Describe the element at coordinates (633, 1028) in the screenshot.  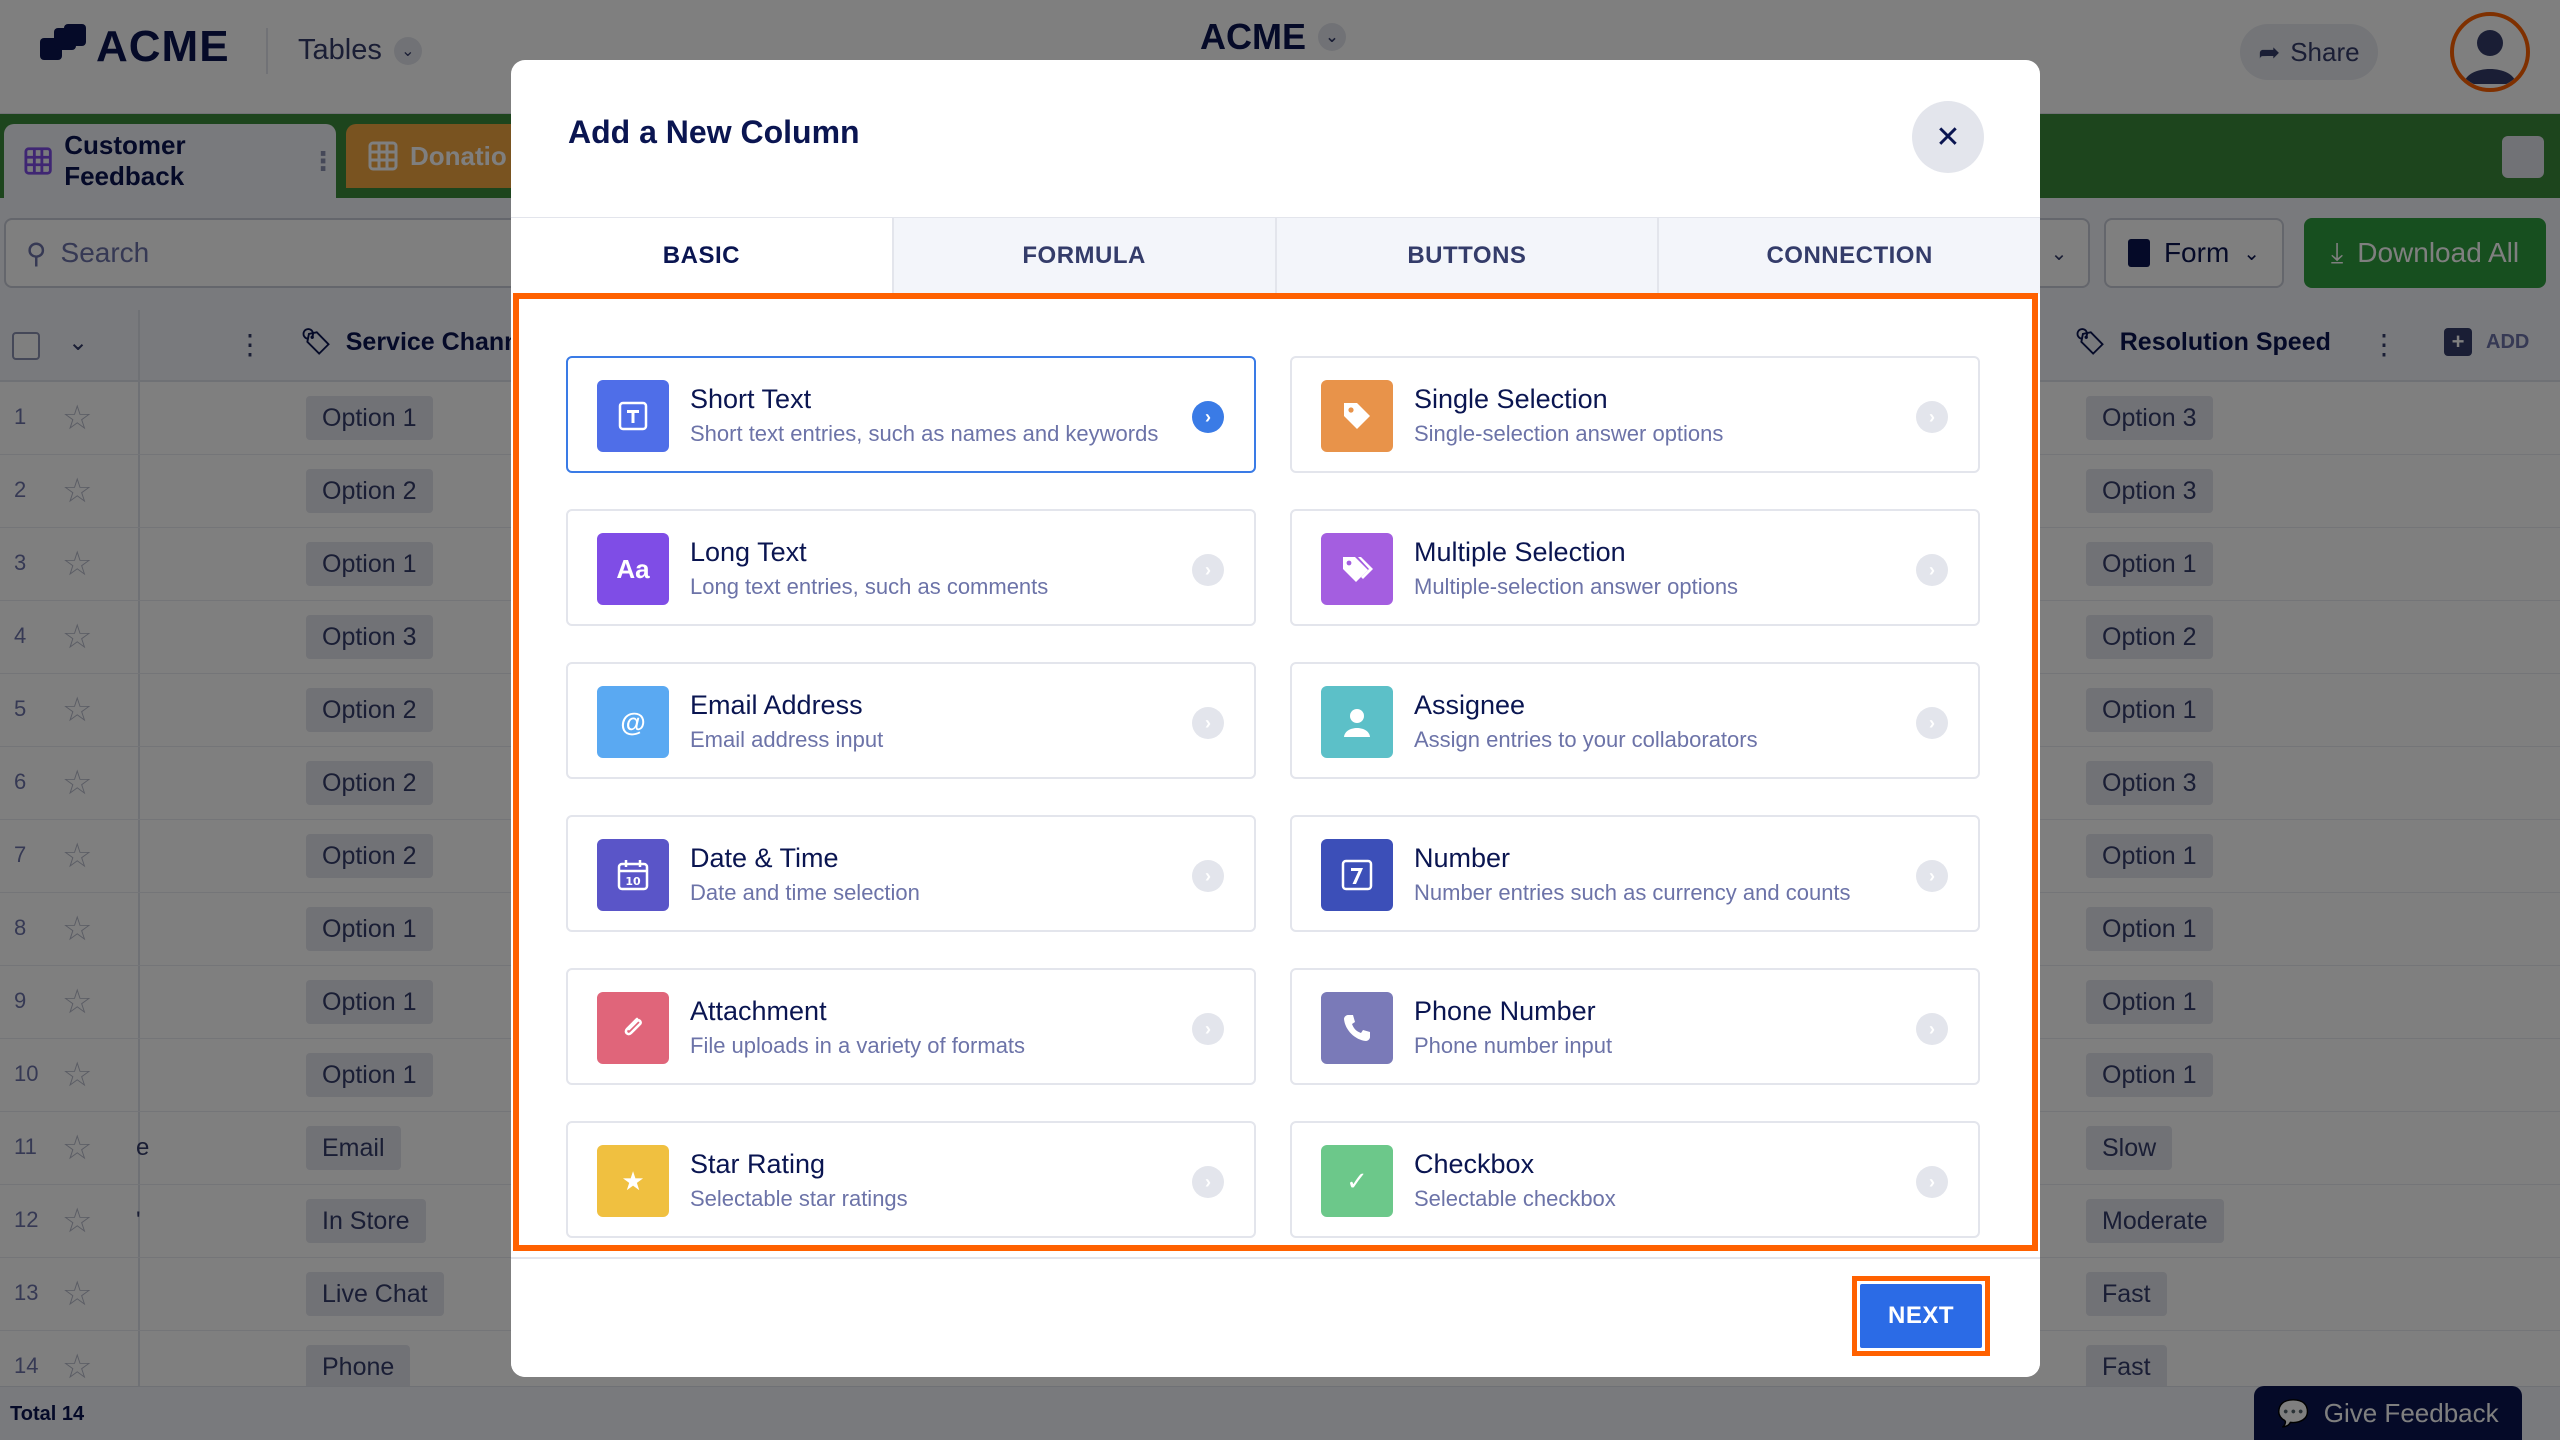
I see `paperclip-icon` at that location.